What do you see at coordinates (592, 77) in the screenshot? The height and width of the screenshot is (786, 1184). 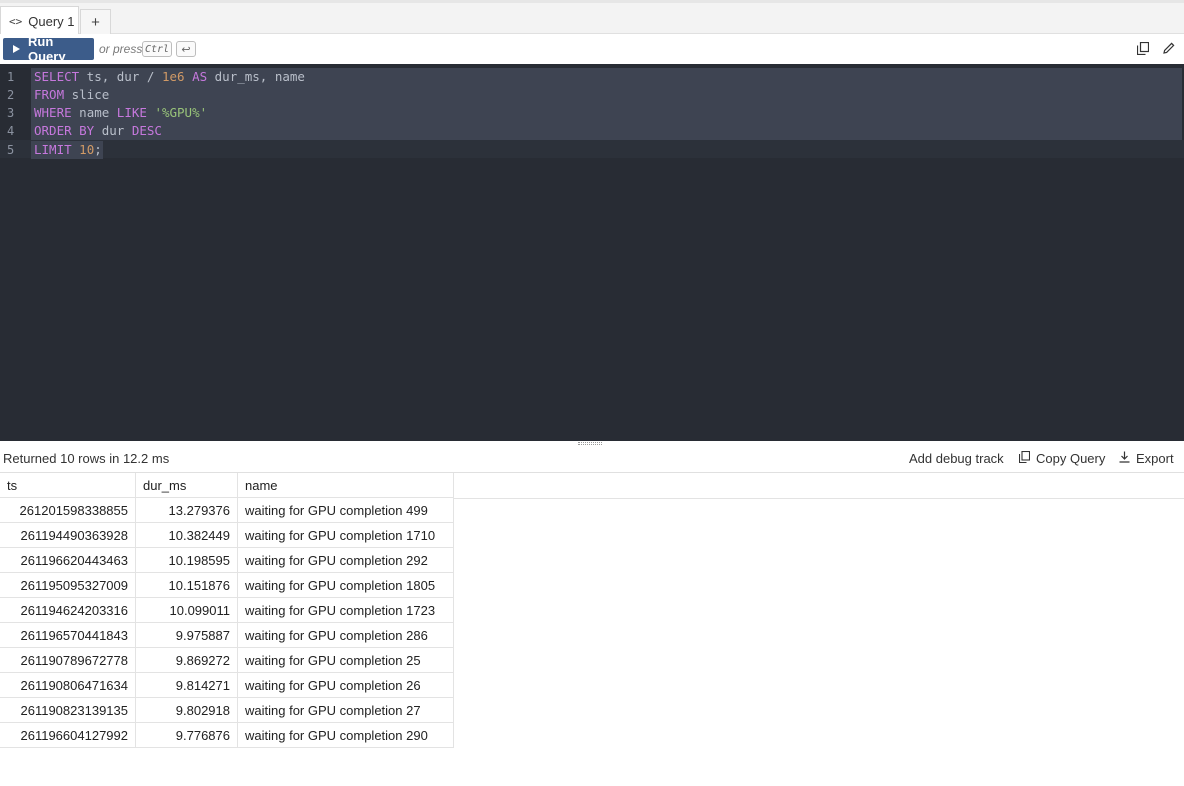 I see `editor-line: 1 SELECT ts, dur / 1e6 AS dur_ms, name` at bounding box center [592, 77].